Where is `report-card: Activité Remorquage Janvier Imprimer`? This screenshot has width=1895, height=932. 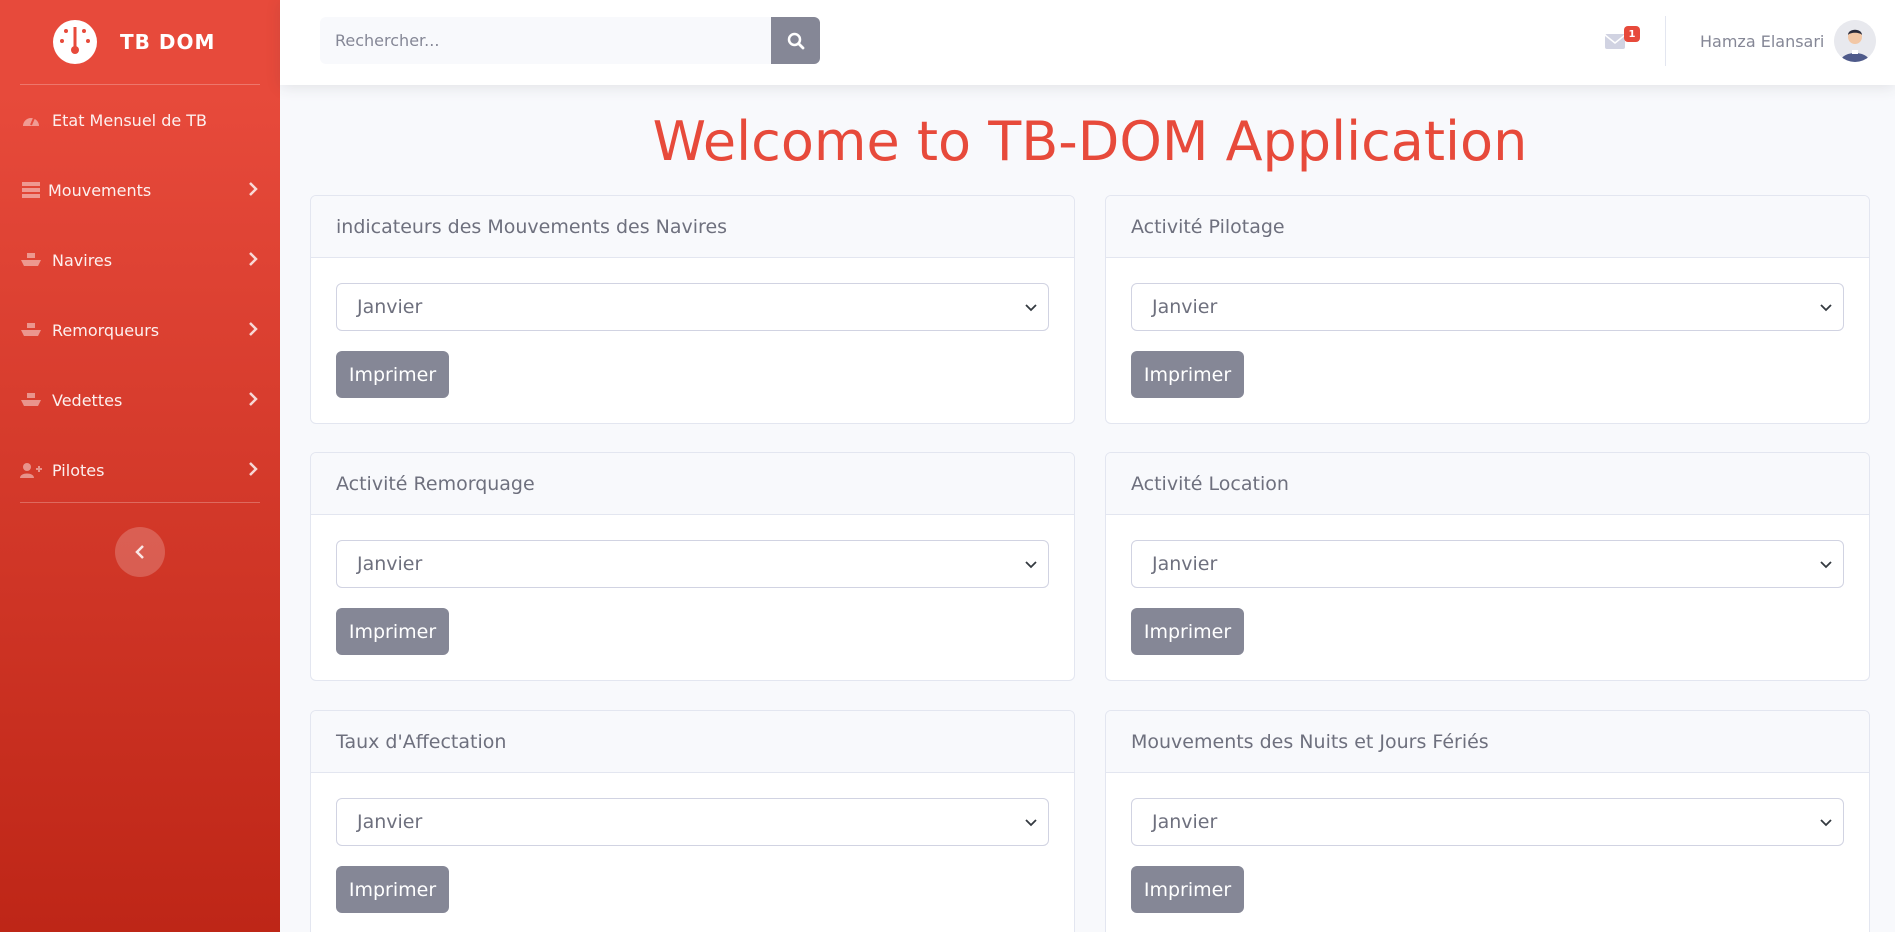
report-card: Activité Remorquage Janvier Imprimer is located at coordinates (692, 566).